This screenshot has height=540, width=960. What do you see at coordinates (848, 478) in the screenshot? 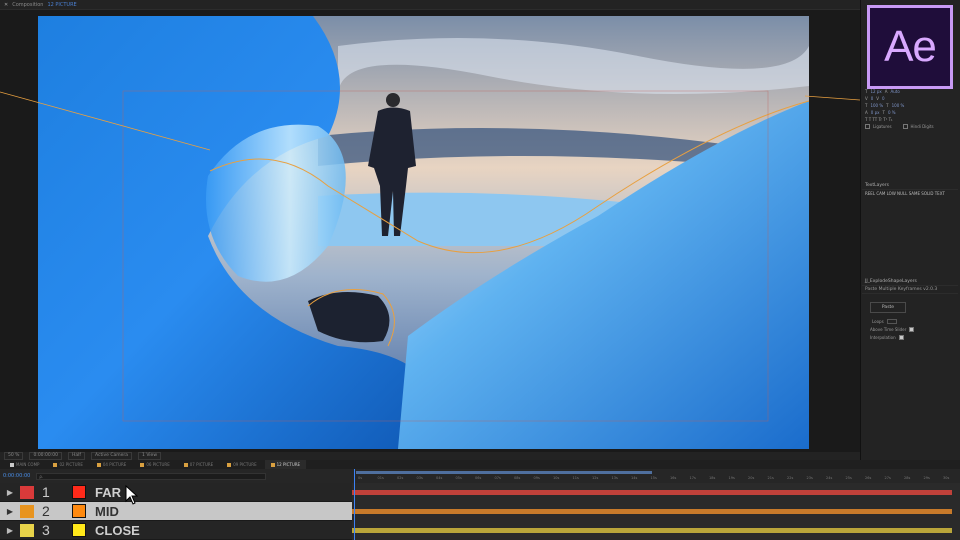
I see `ruler-tick-label: 25s` at bounding box center [848, 478].